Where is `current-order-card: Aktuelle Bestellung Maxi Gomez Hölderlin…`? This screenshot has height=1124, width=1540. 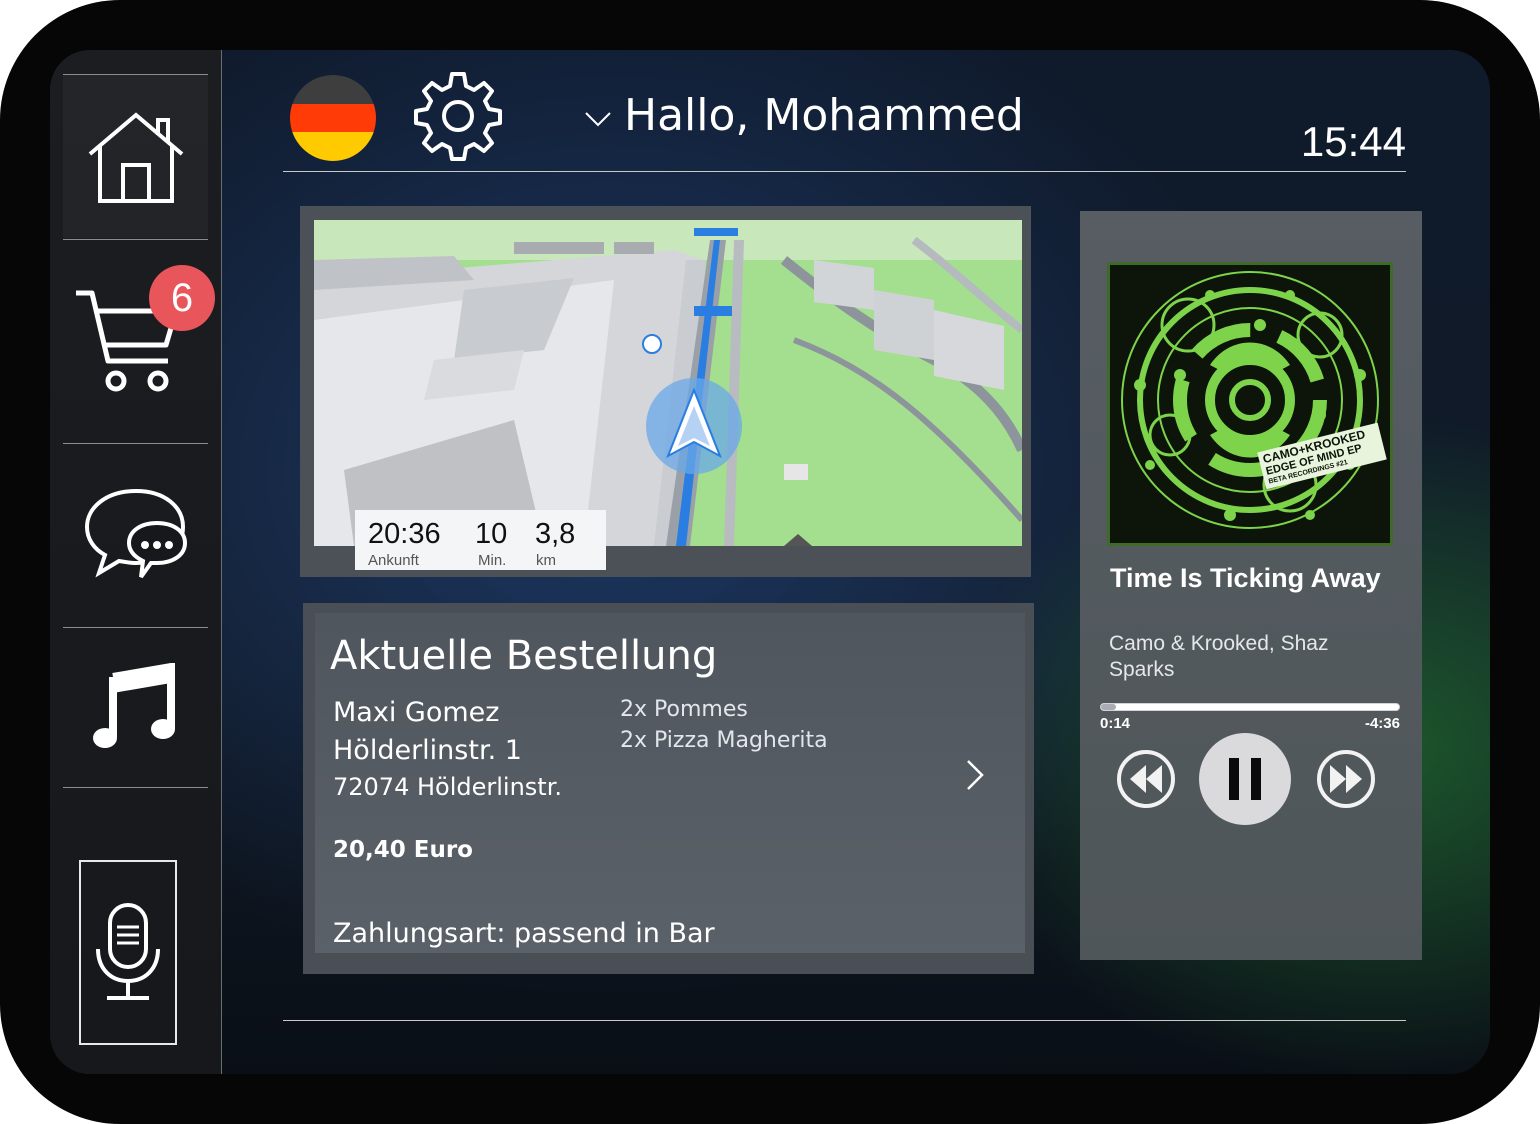
current-order-card: Aktuelle Bestellung Maxi Gomez Hölderlin… is located at coordinates (670, 783).